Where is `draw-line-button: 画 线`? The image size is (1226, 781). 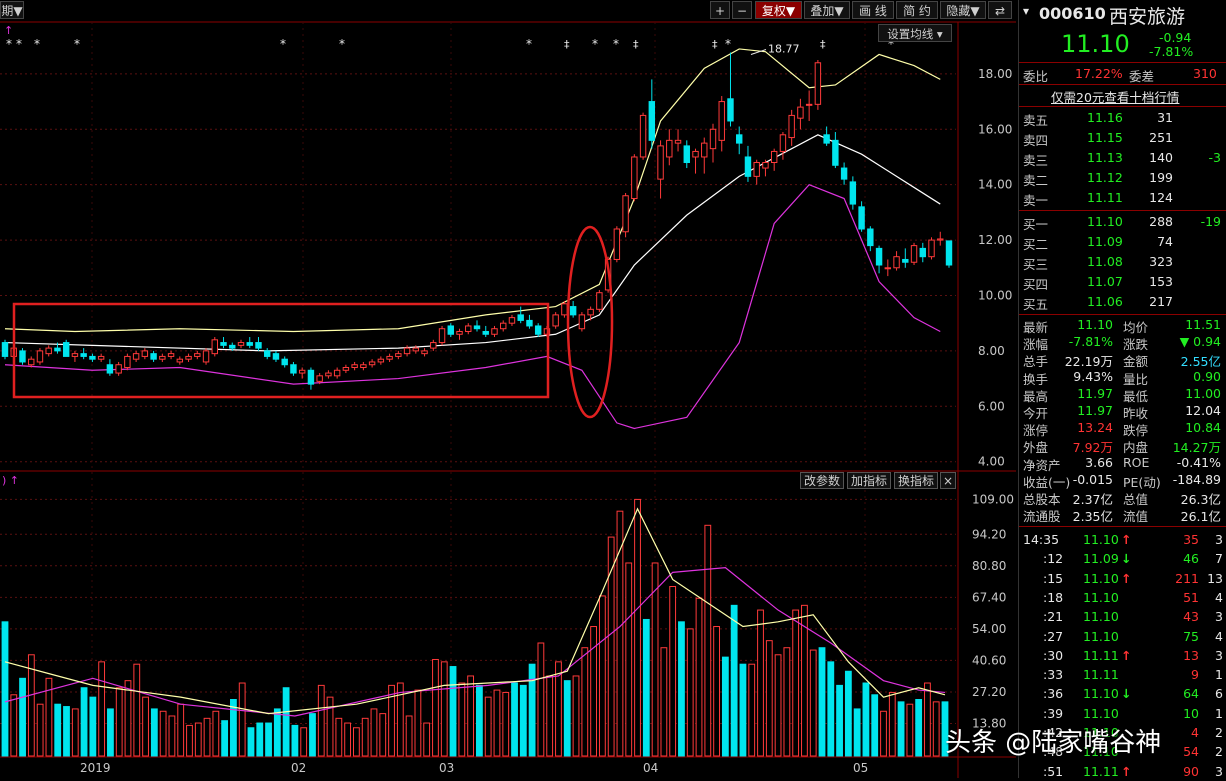 draw-line-button: 画 线 is located at coordinates (873, 10).